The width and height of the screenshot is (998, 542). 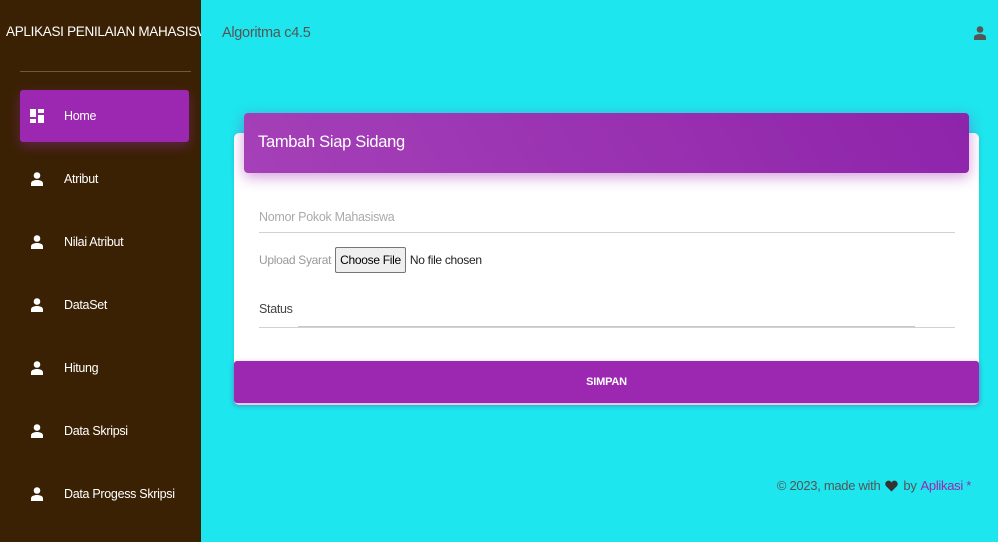 What do you see at coordinates (607, 312) in the screenshot?
I see `status-field: Status` at bounding box center [607, 312].